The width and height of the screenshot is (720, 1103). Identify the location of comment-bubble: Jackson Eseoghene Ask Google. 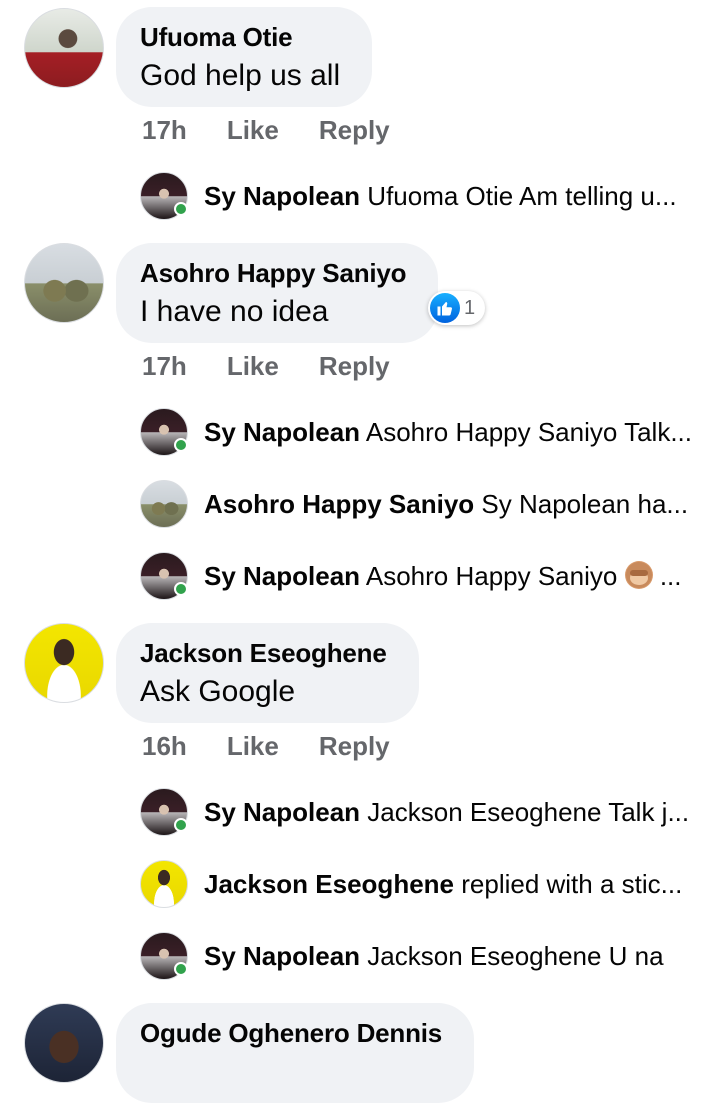
(267, 673).